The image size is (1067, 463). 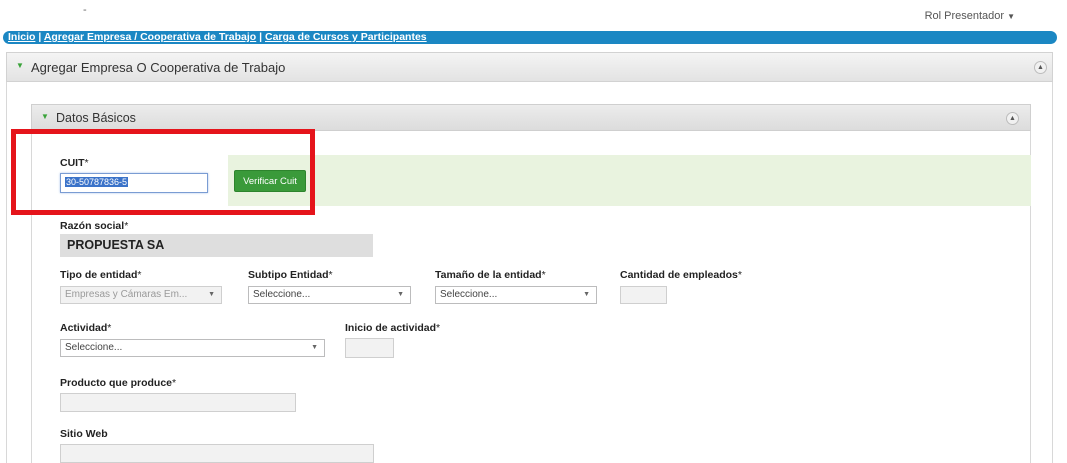 I want to click on subtipo-entidad-label: Subtipo Entidad*, so click(x=290, y=275).